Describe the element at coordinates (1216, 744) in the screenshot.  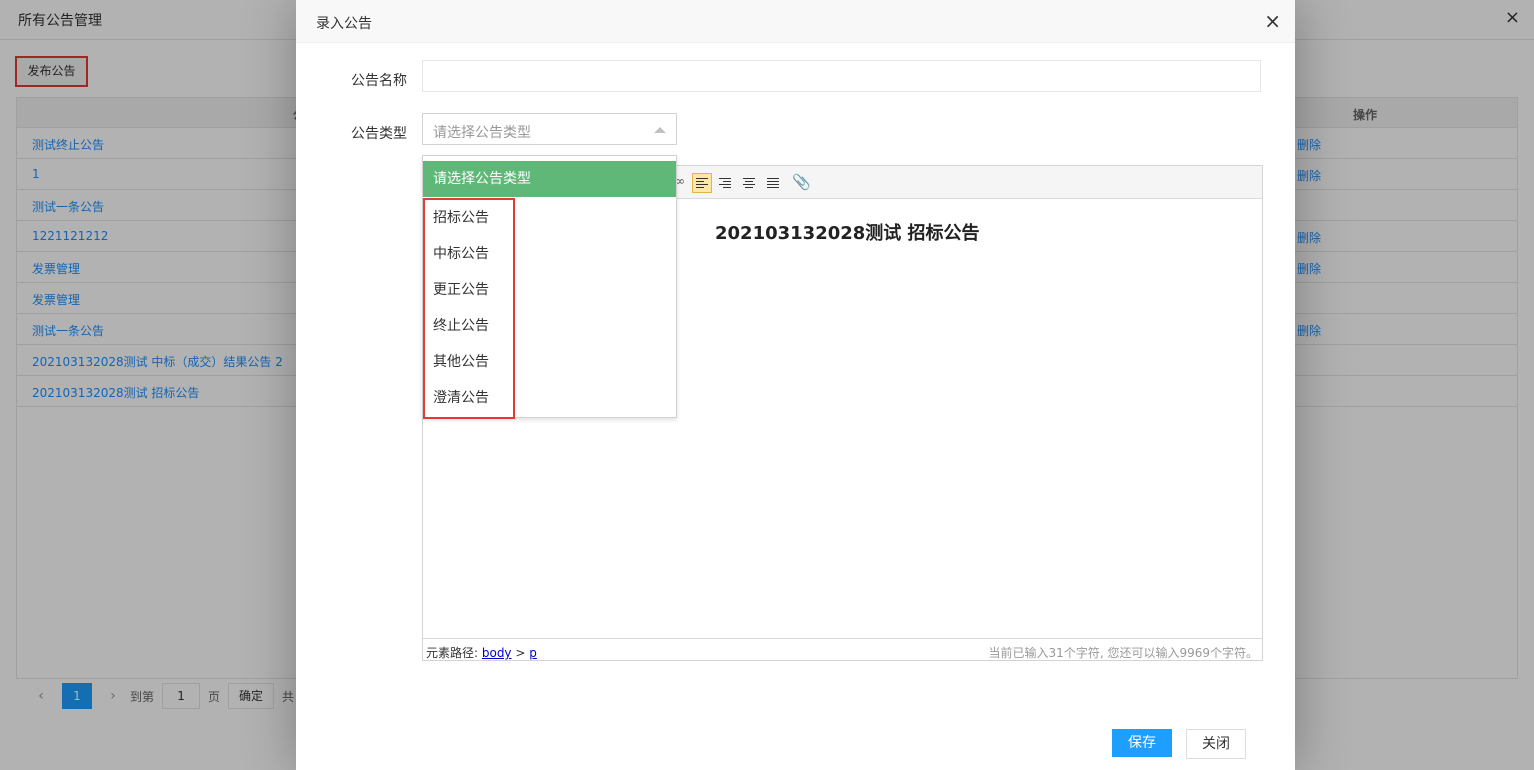
I see `close-button: 关闭` at that location.